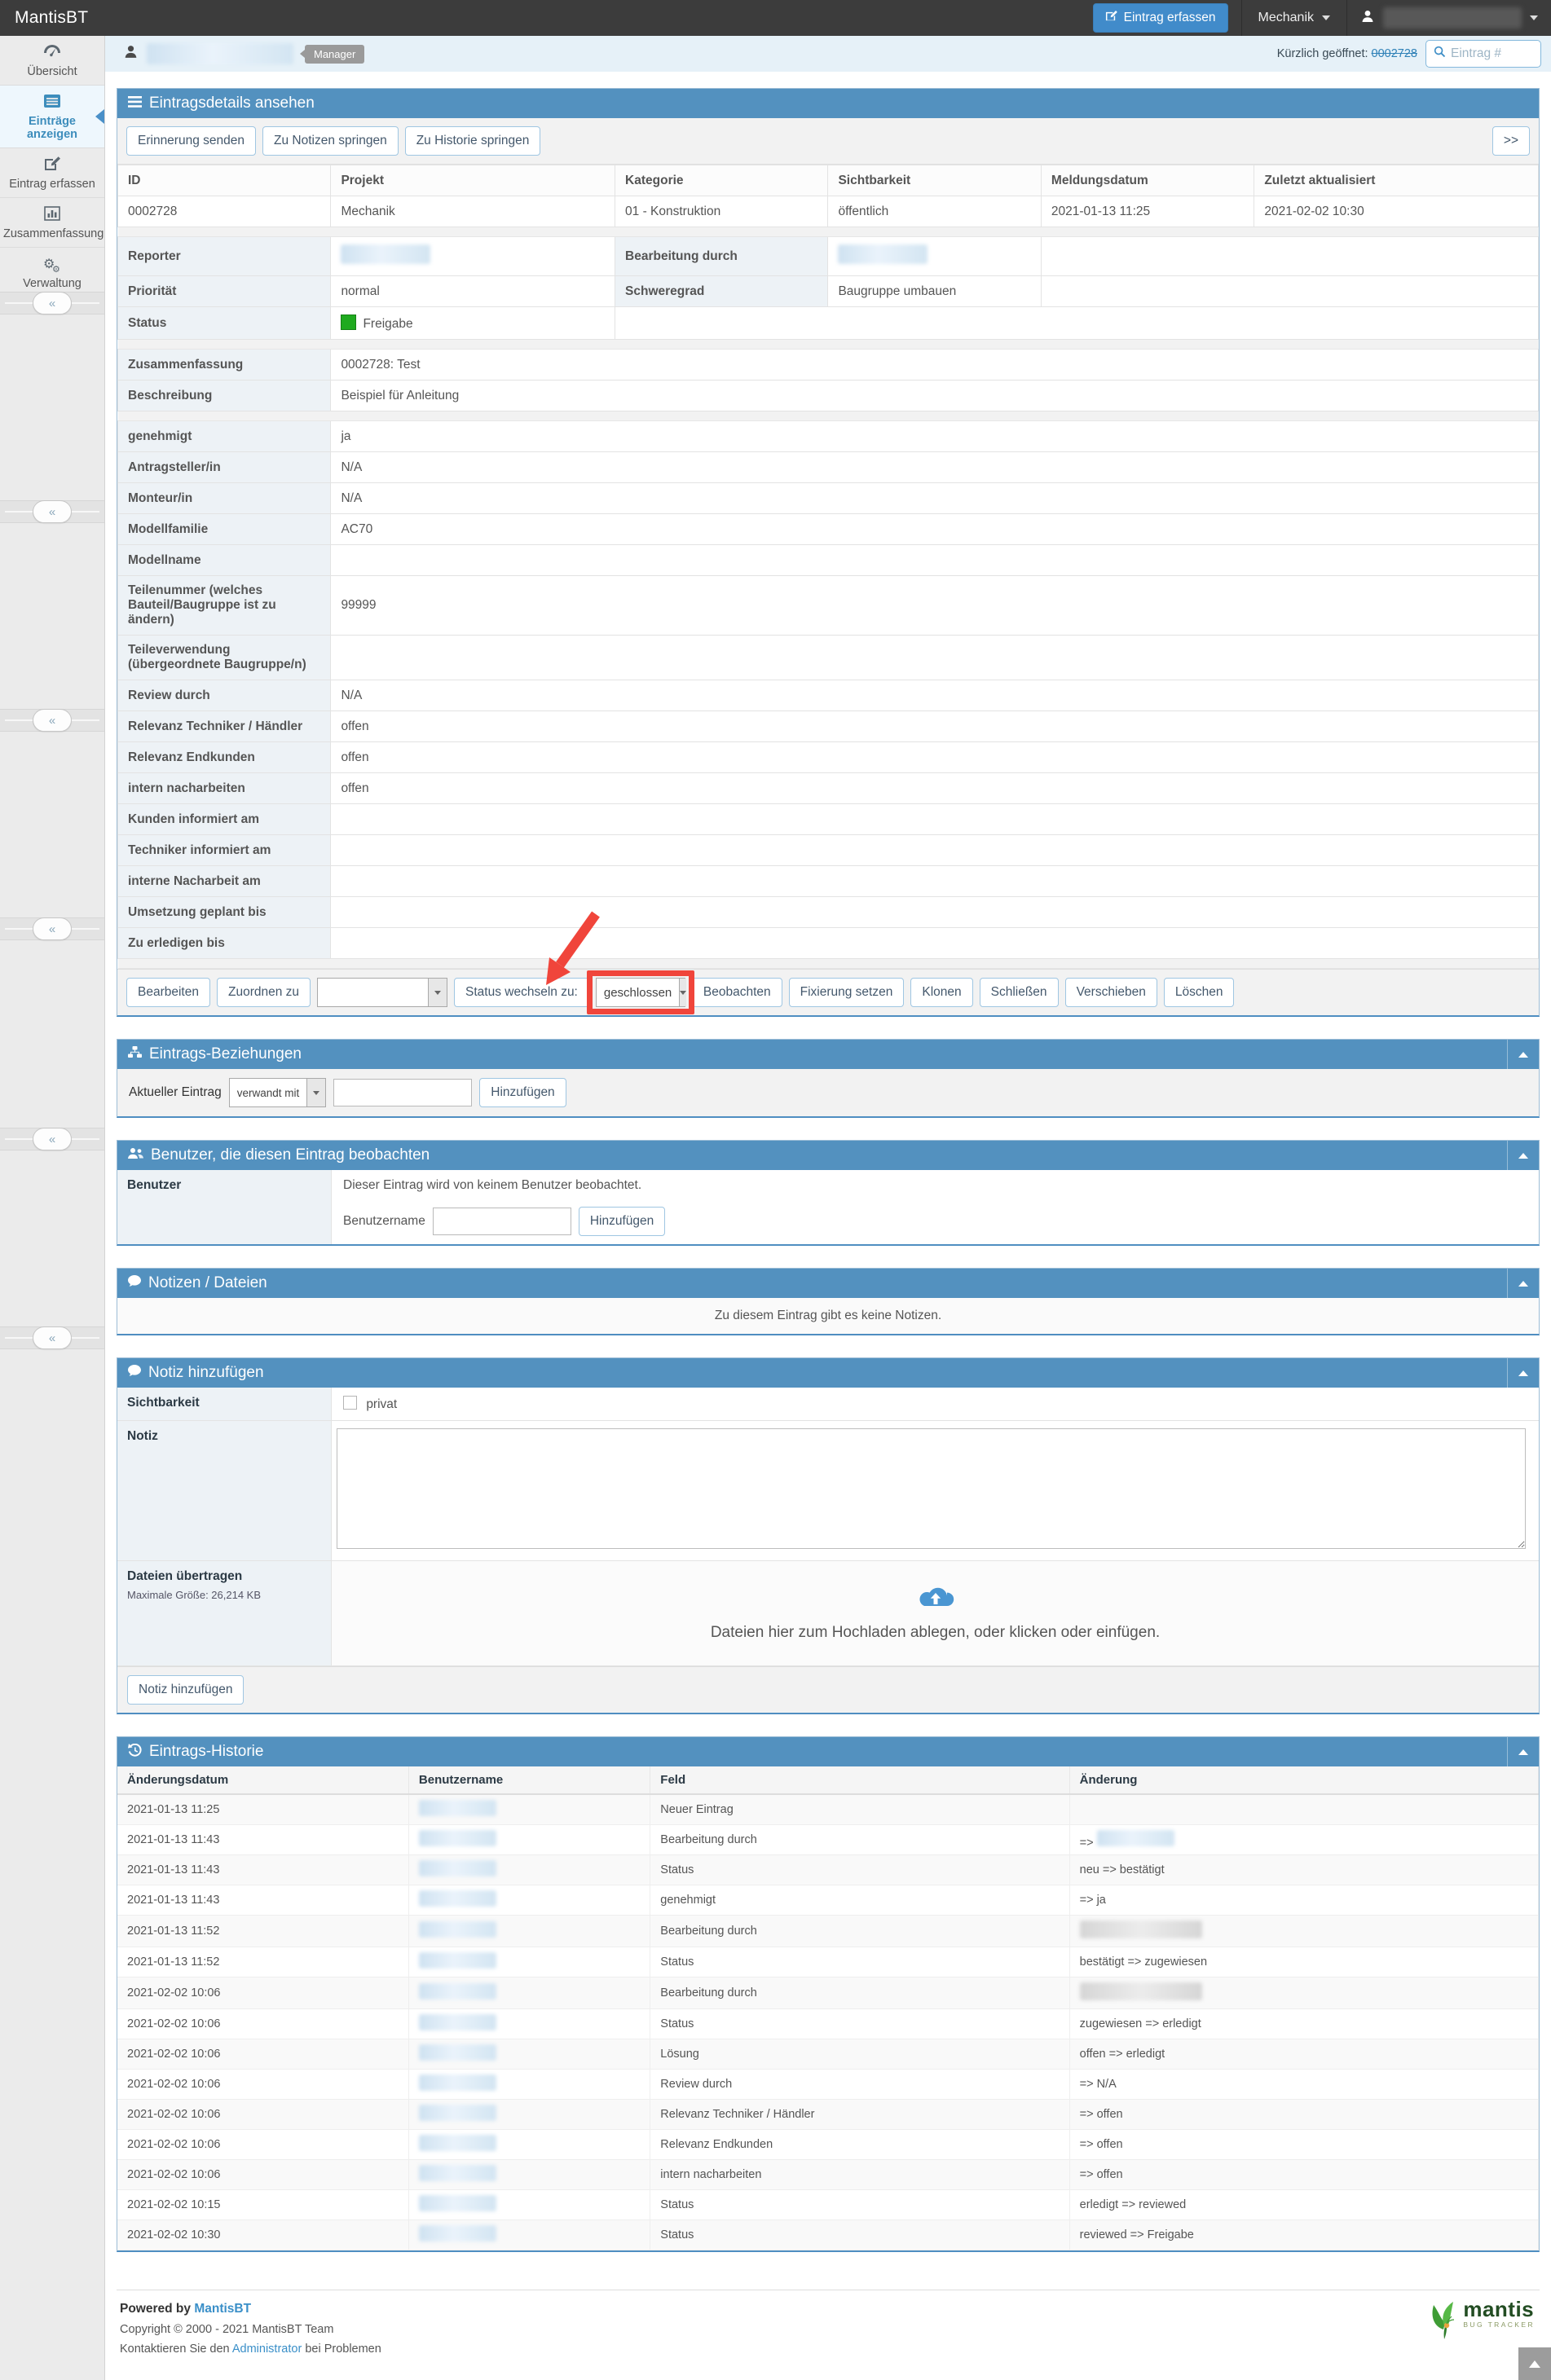 The image size is (1551, 2380). I want to click on table-row, so click(828, 416).